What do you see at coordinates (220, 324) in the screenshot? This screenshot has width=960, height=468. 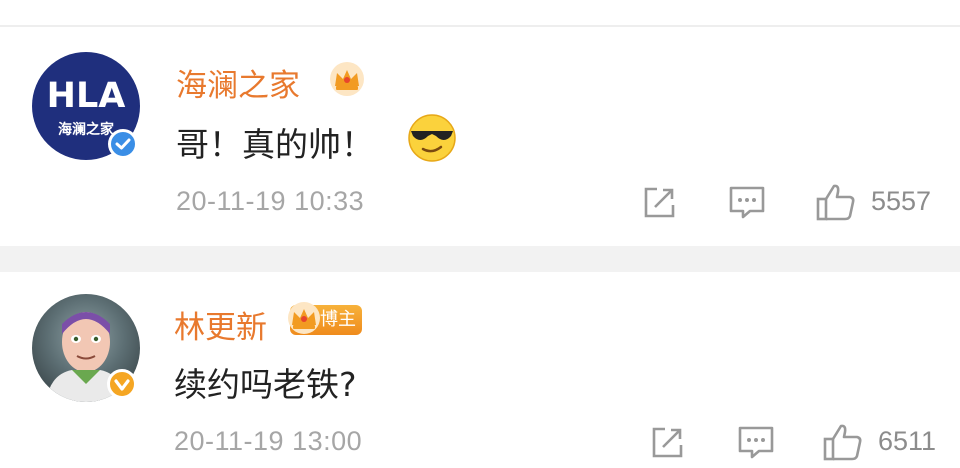 I see `username: 林更新` at bounding box center [220, 324].